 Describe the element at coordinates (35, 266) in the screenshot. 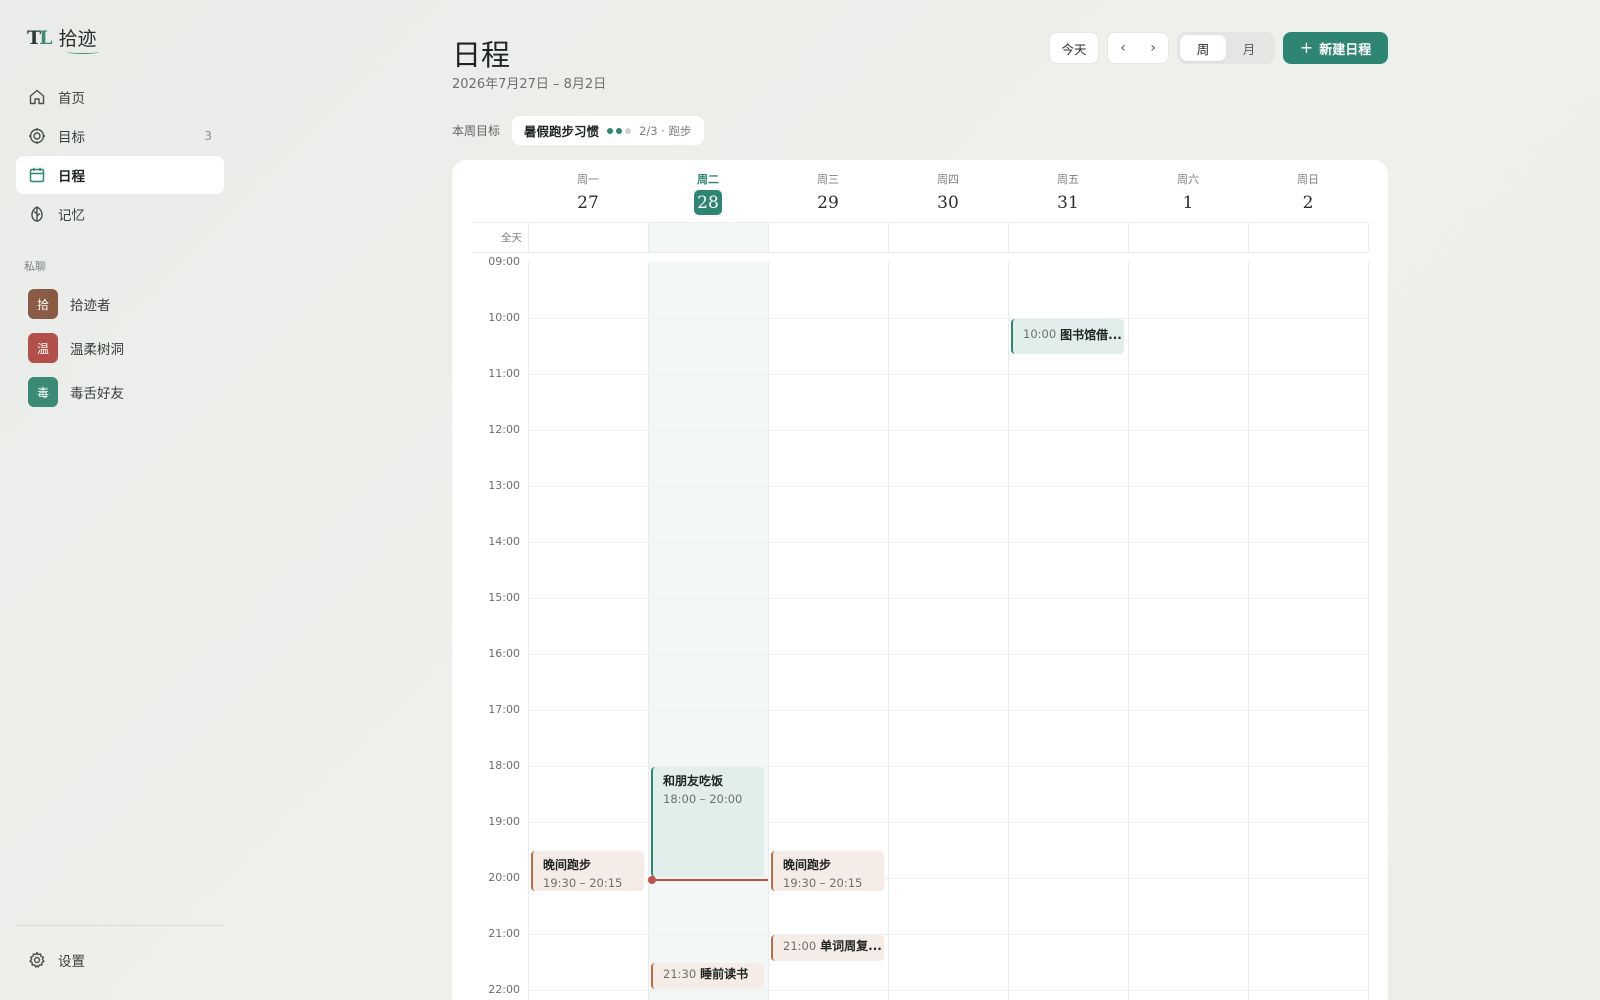

I see `private-chat-heading: 私聊` at that location.